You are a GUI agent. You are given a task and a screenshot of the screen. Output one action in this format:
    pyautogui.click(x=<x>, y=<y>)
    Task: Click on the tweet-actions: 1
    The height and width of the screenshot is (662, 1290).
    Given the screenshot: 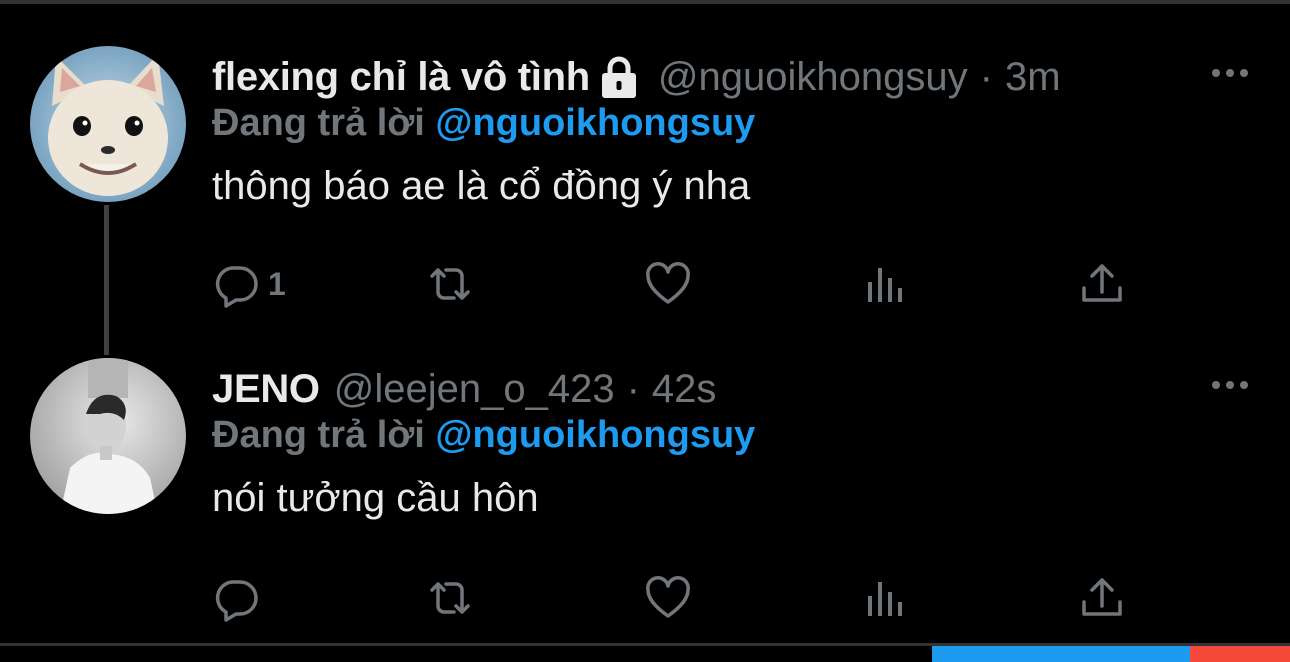 What is the action you would take?
    pyautogui.click(x=672, y=284)
    